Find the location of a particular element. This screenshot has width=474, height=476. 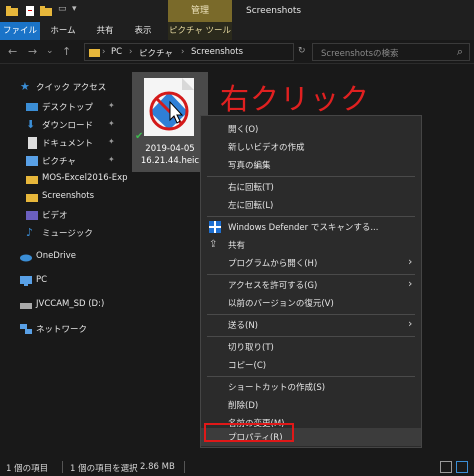

breadcrumb-pictures: ピクチャ is located at coordinates (156, 53).